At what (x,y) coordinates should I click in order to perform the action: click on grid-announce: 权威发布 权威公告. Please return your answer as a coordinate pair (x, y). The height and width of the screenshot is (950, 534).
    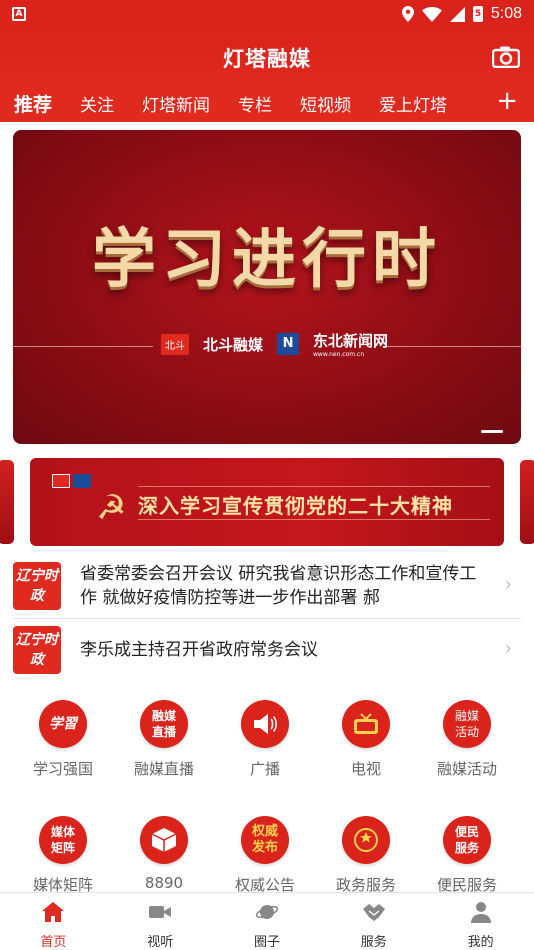
    Looking at the image, I should click on (265, 855).